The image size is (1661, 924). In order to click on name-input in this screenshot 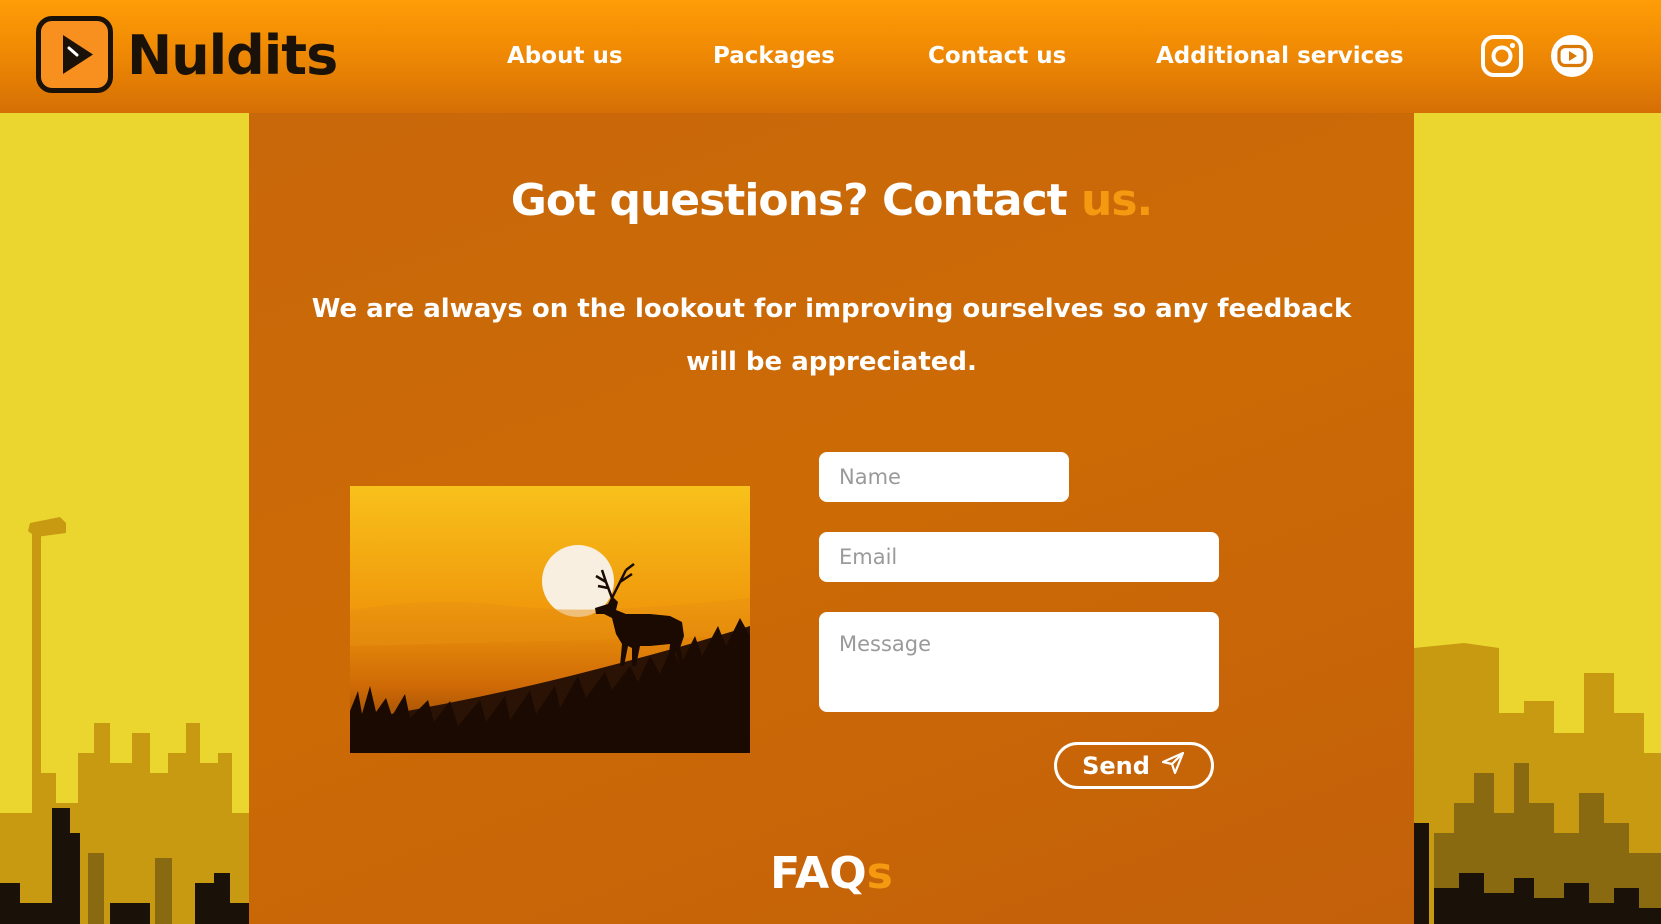, I will do `click(944, 477)`.